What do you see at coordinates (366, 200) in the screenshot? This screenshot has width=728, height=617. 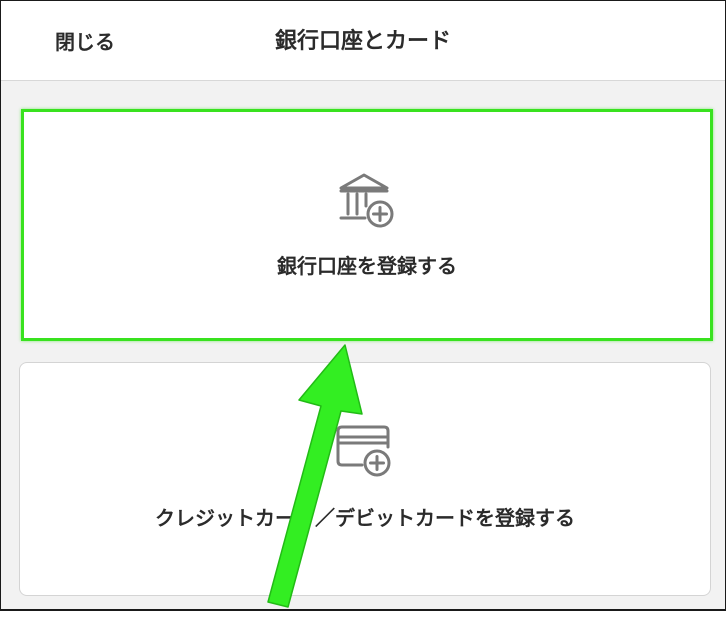 I see `bank-add-icon` at bounding box center [366, 200].